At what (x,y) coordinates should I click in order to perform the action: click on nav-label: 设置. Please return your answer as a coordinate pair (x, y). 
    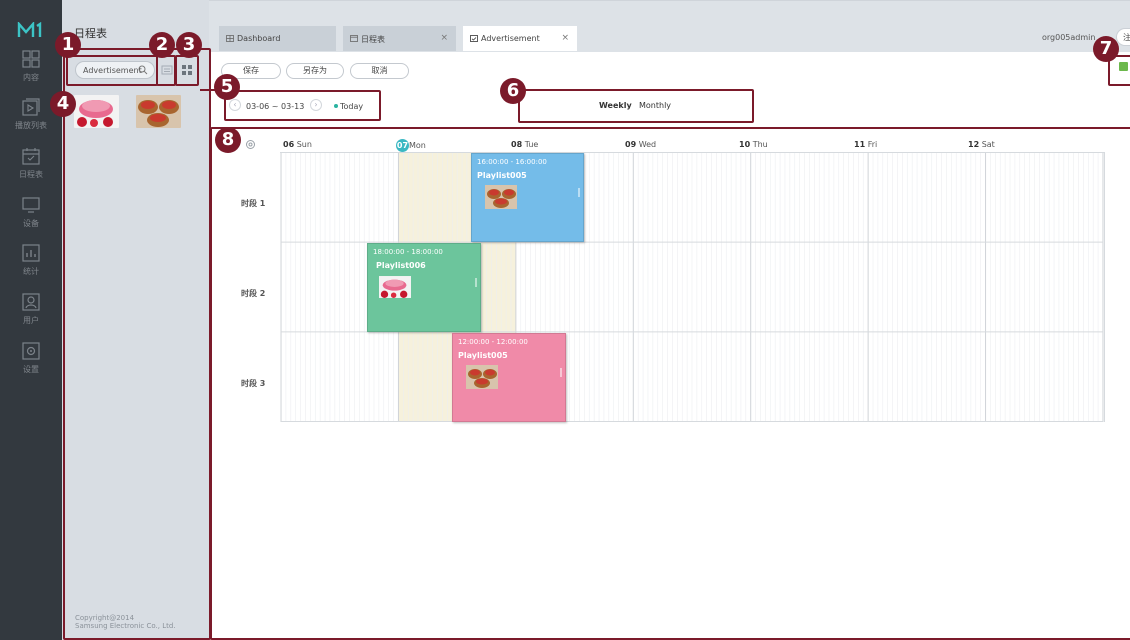
    Looking at the image, I should click on (31, 369).